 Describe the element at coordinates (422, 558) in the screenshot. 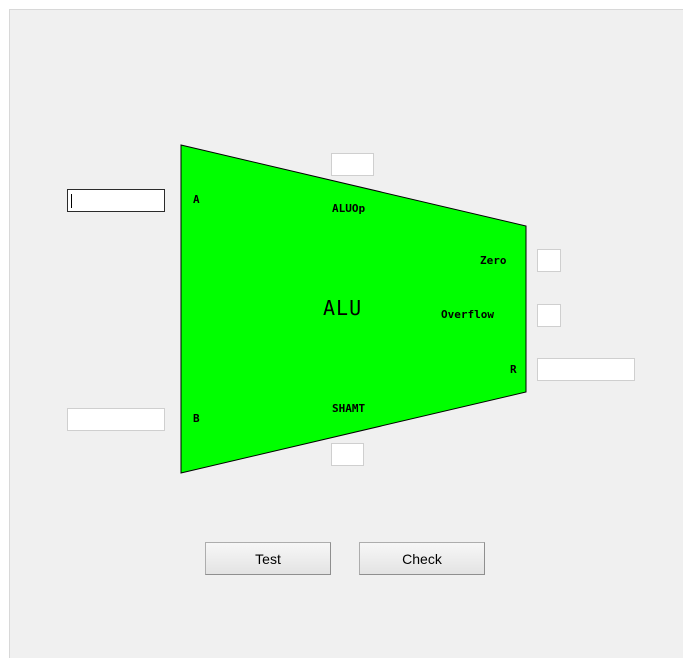

I see `check-button: Check` at that location.